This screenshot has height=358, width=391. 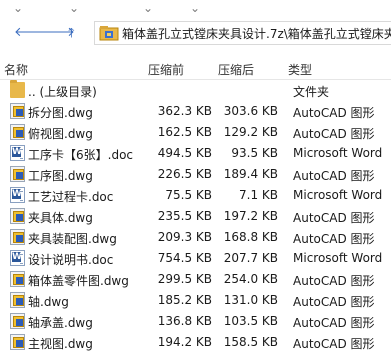 I want to click on file-row: 夹具体.dwg 235.5 KB 197.2 KB AutoCAD 图形, so click(x=195, y=216).